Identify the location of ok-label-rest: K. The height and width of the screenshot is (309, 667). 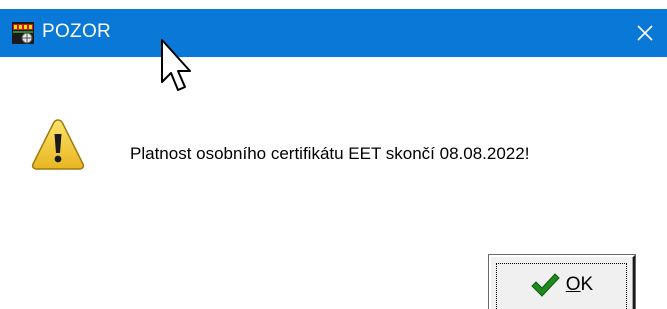
(587, 284).